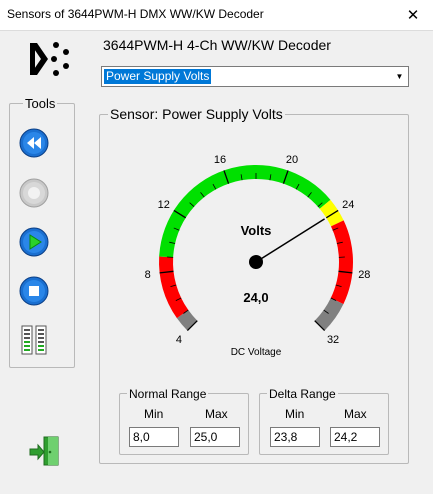 This screenshot has width=433, height=494. What do you see at coordinates (40, 103) in the screenshot?
I see `tools-label: Tools` at bounding box center [40, 103].